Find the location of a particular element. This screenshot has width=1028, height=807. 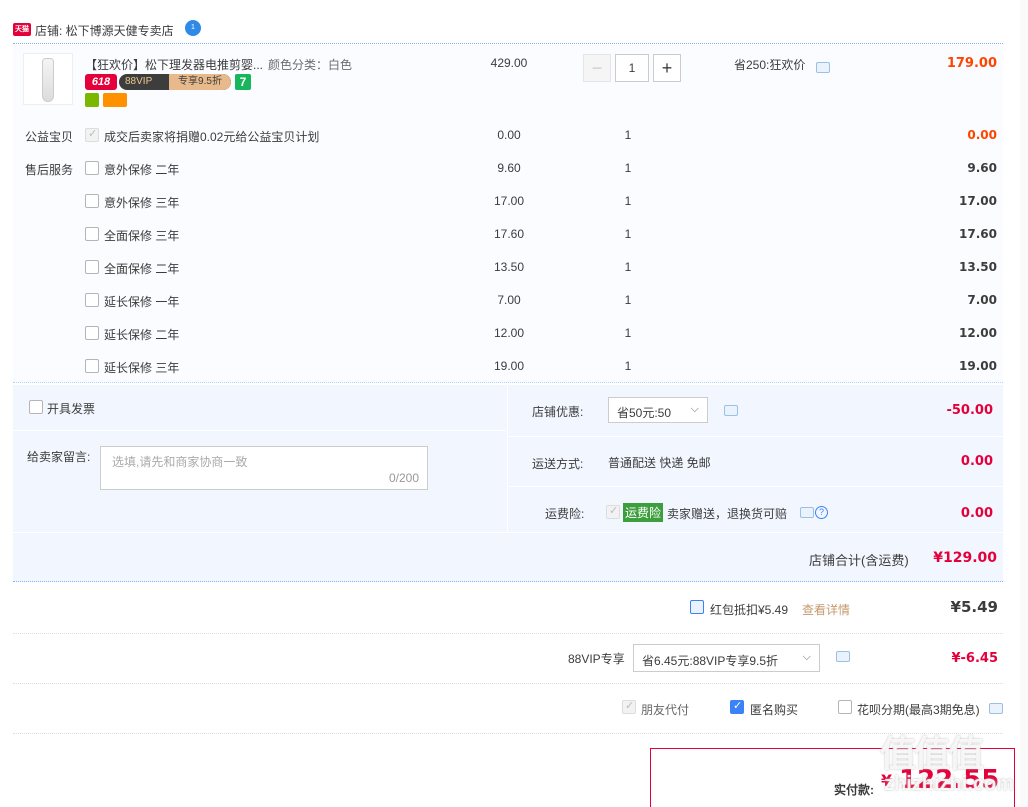

vip-discount-badge: 88VIP 专享9.5折 is located at coordinates (175, 82).